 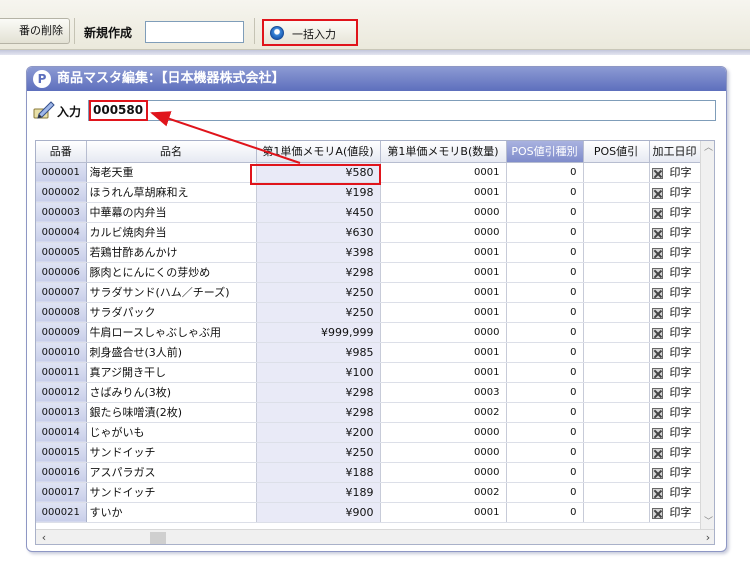 I want to click on table-row: 000011 真アジ開き干し ¥100 0001 0 印字, so click(x=368, y=372).